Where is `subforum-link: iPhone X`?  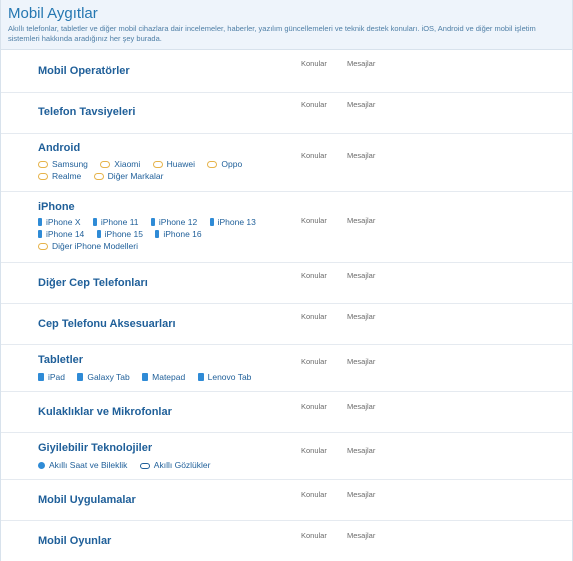 subforum-link: iPhone X is located at coordinates (59, 222).